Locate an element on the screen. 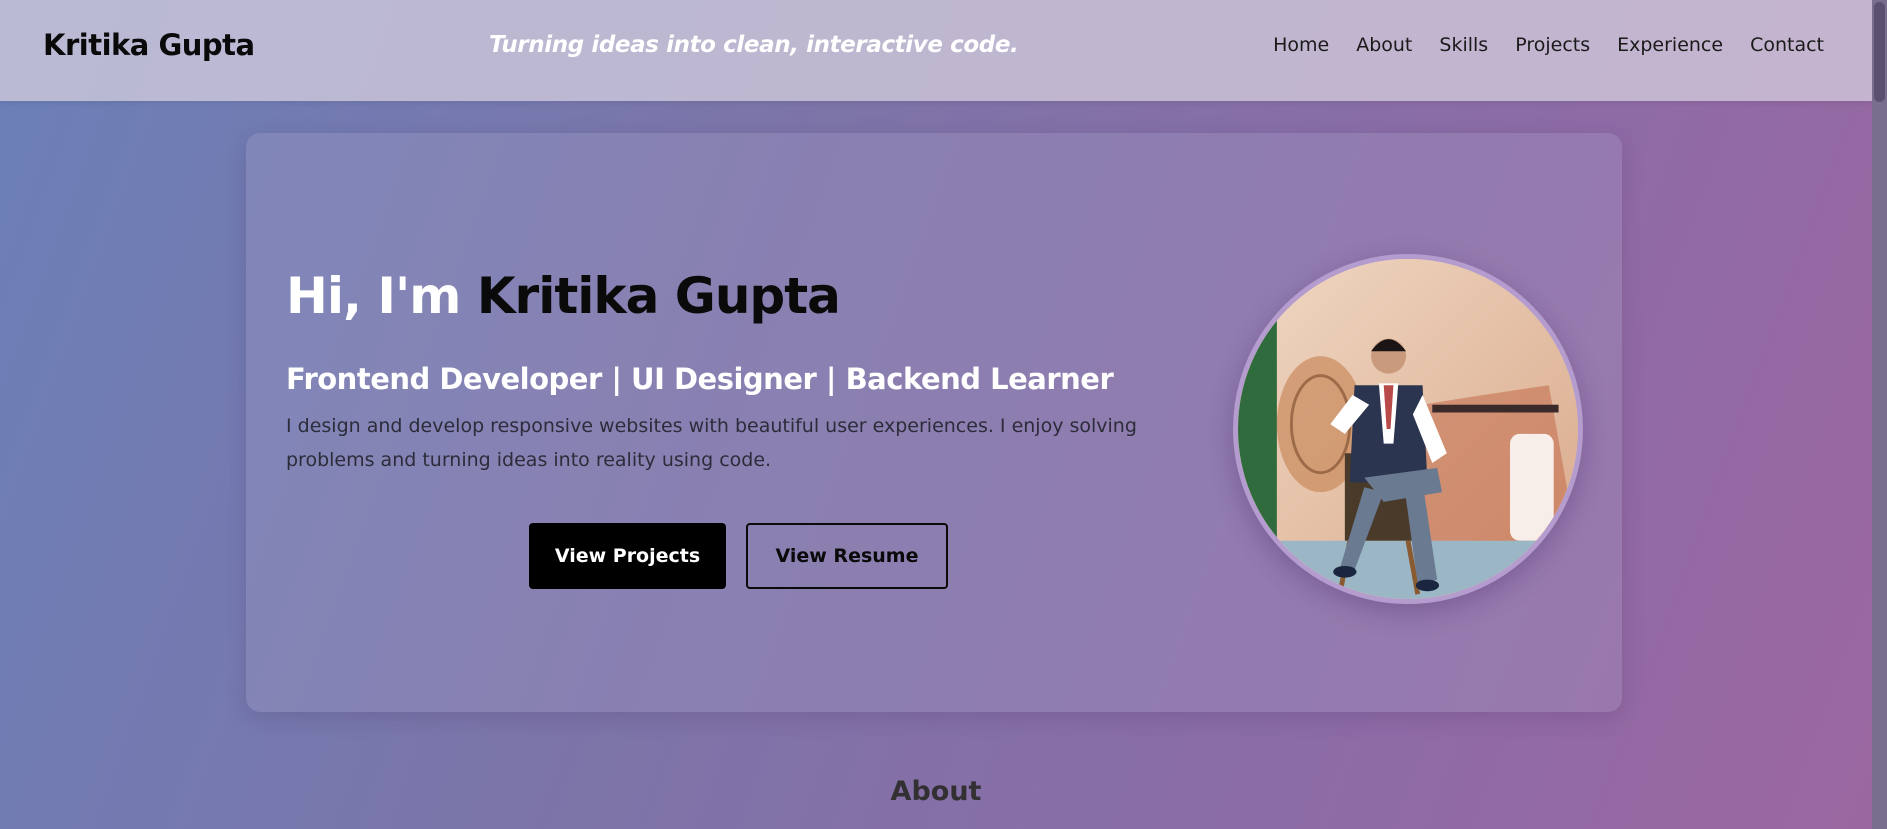 The image size is (1887, 829). nav-contact: Contact is located at coordinates (1787, 45).